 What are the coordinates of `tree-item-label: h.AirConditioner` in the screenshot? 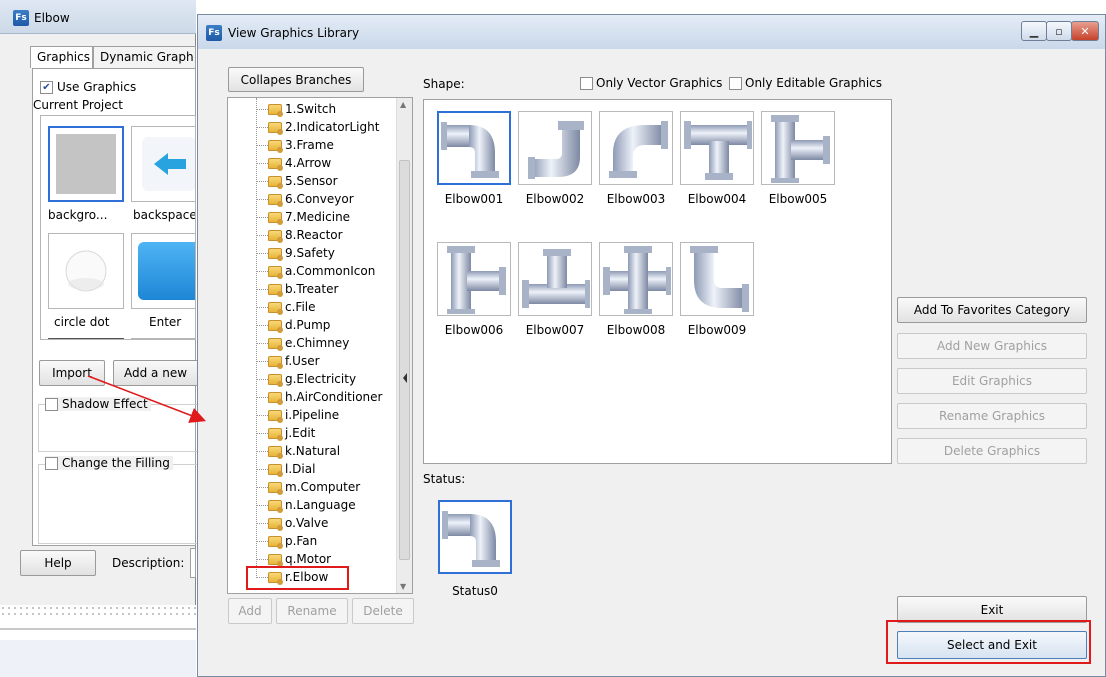 It's located at (334, 397).